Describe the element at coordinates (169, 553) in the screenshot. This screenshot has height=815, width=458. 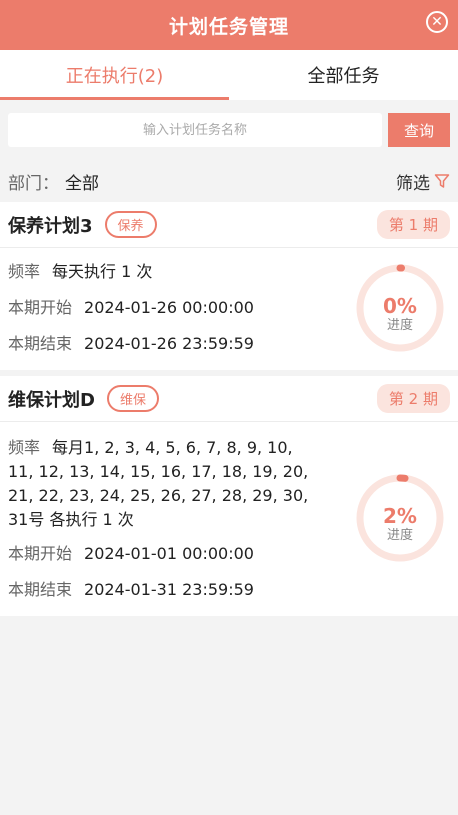
I see `period-start-value: 2024-01-01 00:00:00` at that location.